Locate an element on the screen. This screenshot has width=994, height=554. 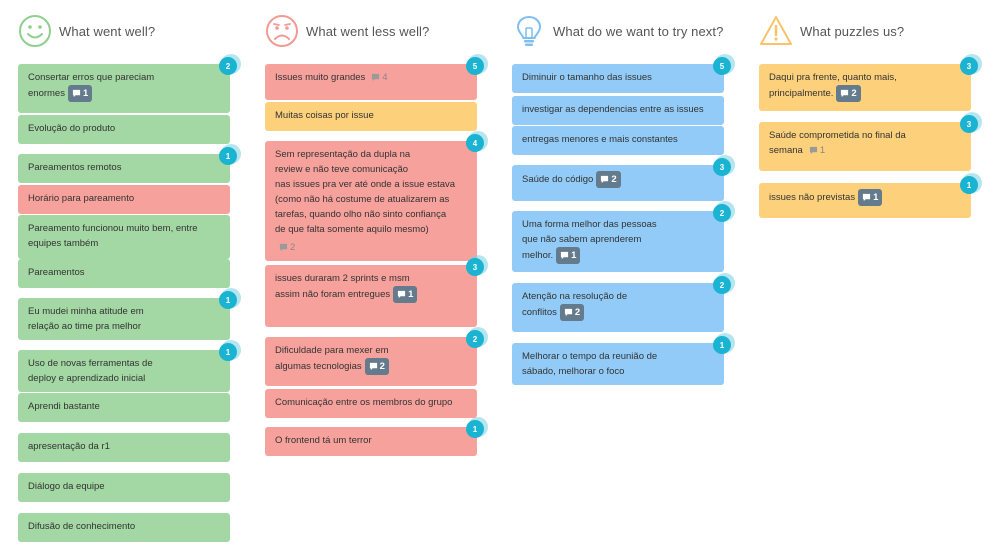
retro-card: Diálogo da equipe is located at coordinates (124, 487).